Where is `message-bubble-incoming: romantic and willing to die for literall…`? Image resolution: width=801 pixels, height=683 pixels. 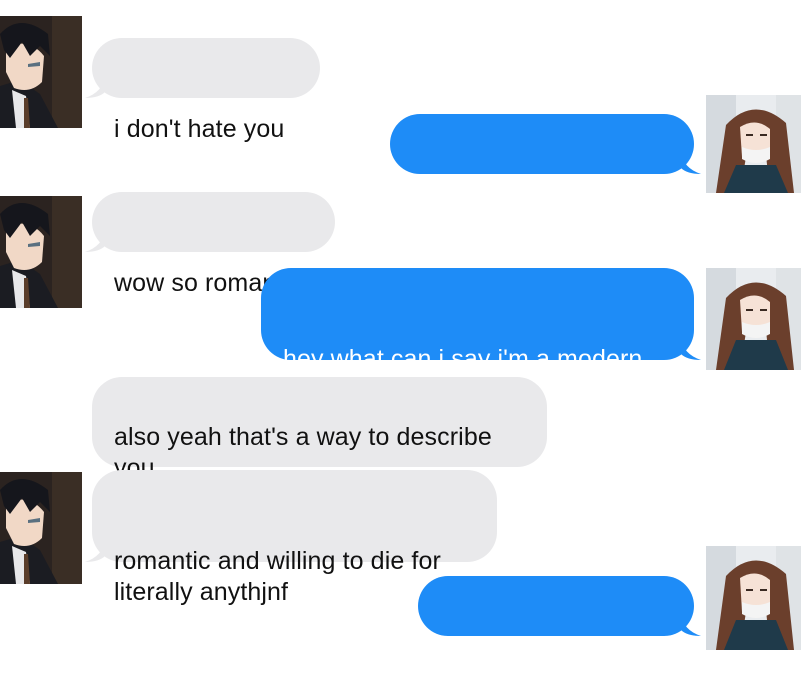
message-bubble-incoming: romantic and willing to die for literall… is located at coordinates (291, 538).